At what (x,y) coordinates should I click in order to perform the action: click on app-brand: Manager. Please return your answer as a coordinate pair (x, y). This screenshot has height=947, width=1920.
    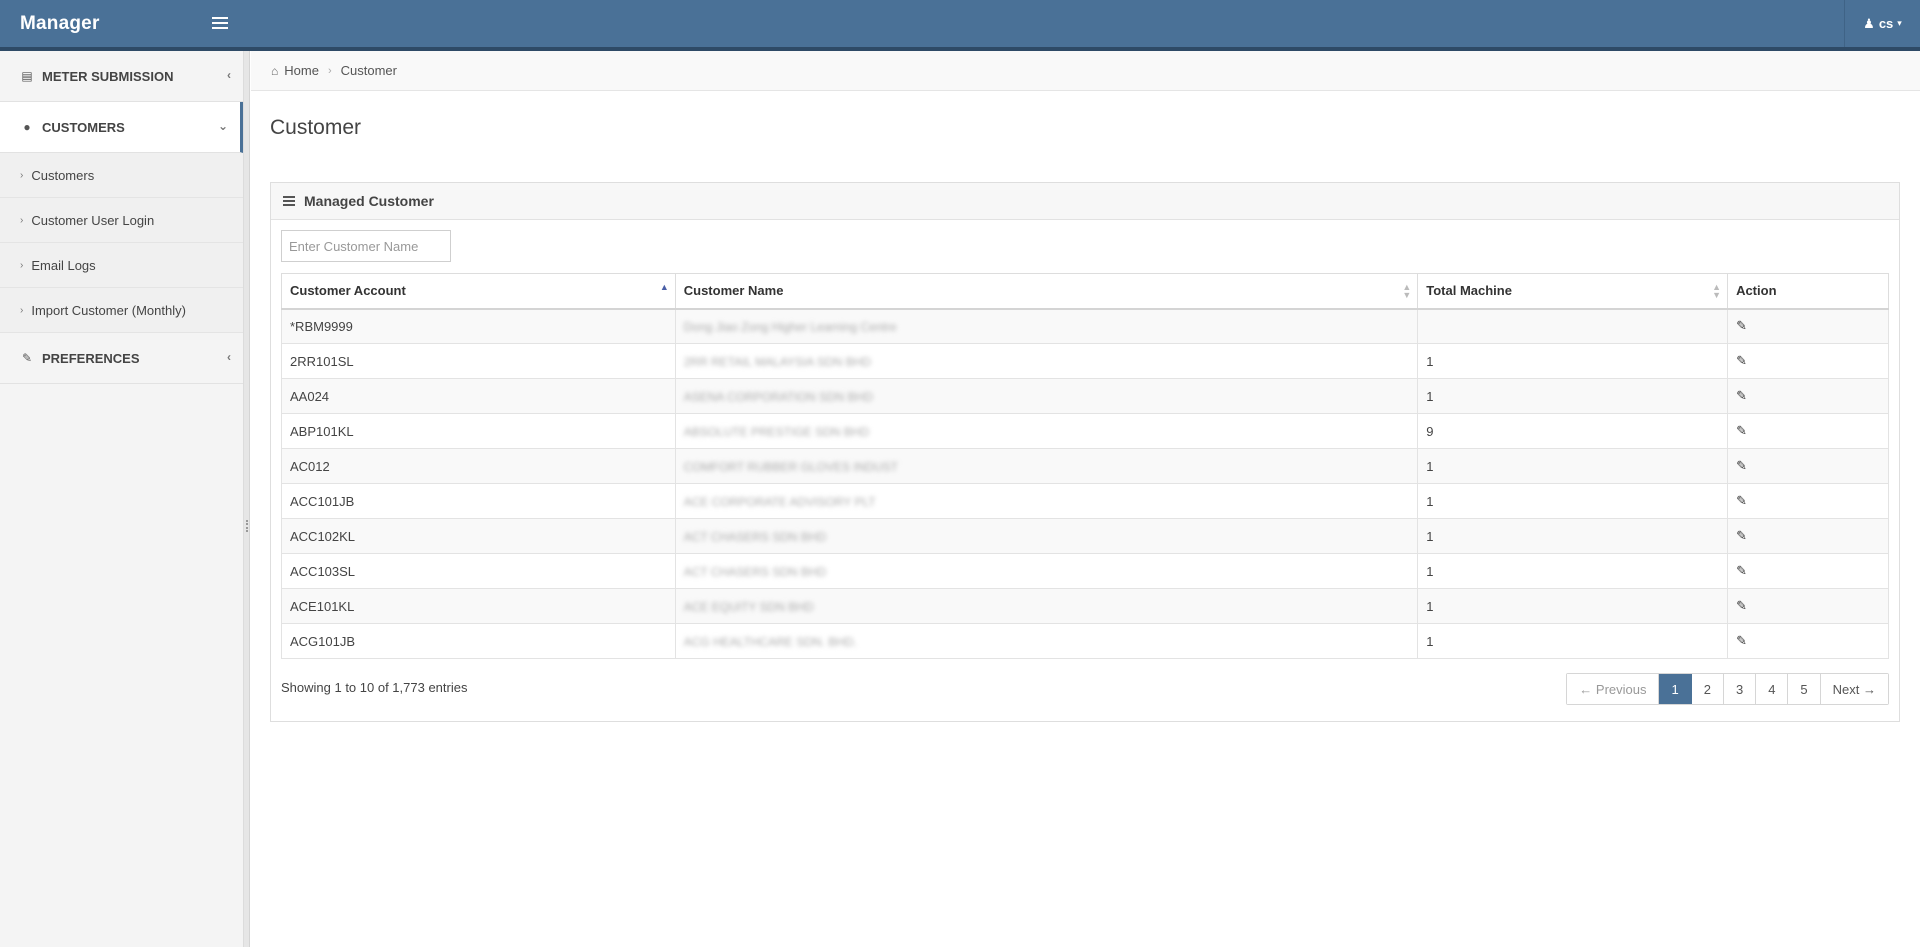
    Looking at the image, I should click on (60, 24).